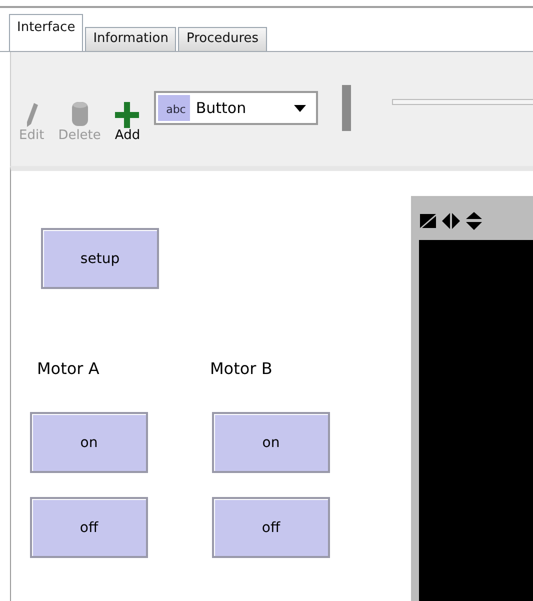 Image resolution: width=533 pixels, height=601 pixels. I want to click on pencil-icon, so click(31, 115).